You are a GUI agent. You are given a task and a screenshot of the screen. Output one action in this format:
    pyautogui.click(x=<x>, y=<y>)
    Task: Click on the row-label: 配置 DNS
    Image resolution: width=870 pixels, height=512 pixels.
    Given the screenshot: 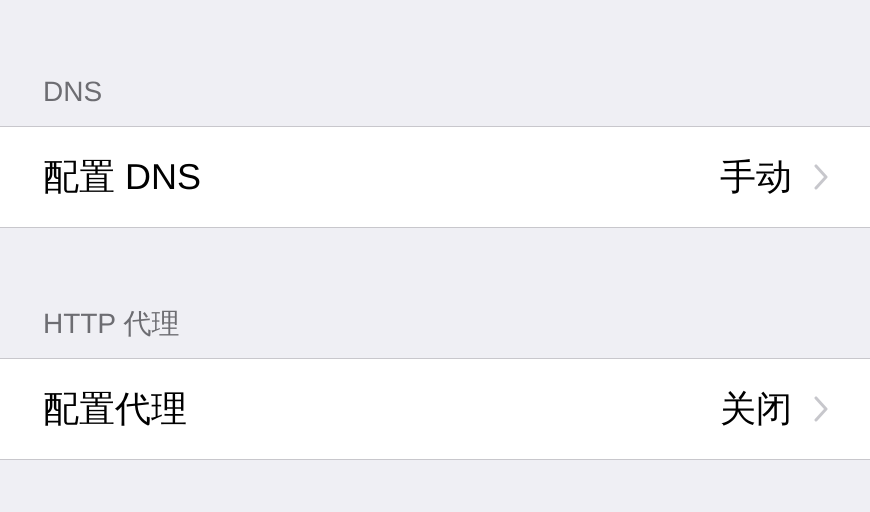 What is the action you would take?
    pyautogui.click(x=122, y=177)
    